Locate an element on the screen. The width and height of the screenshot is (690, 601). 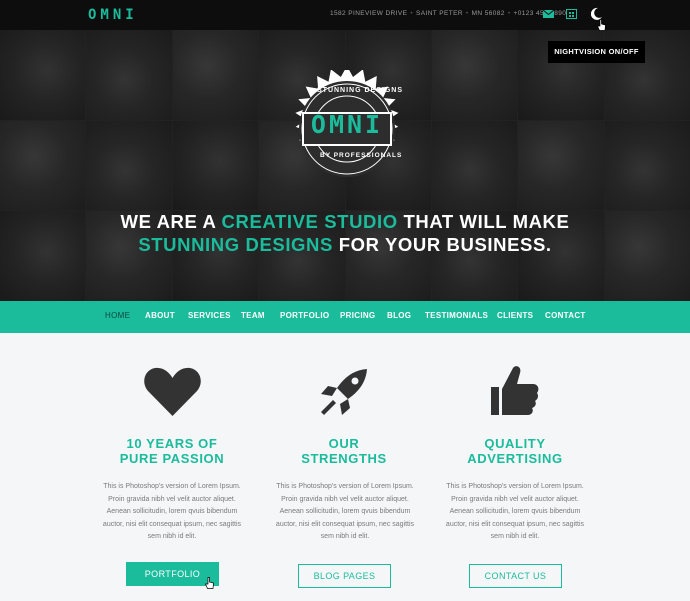
feature-title-line: STRENGTHS is located at coordinates (344, 458).